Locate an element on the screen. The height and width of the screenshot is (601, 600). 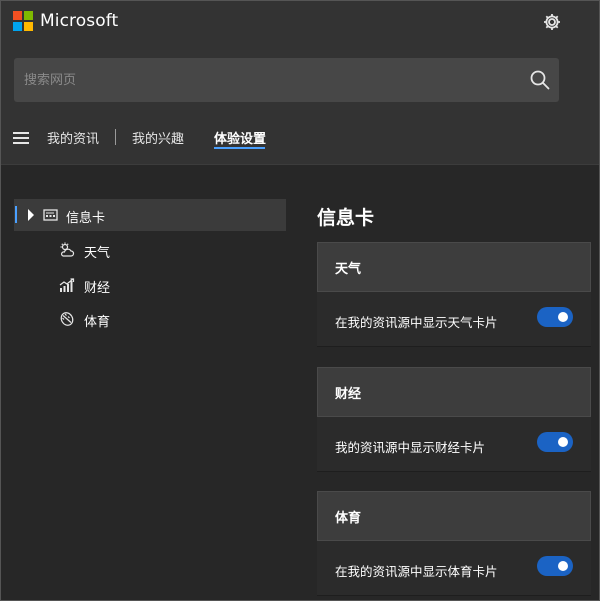
card-title: 天气 is located at coordinates (454, 267).